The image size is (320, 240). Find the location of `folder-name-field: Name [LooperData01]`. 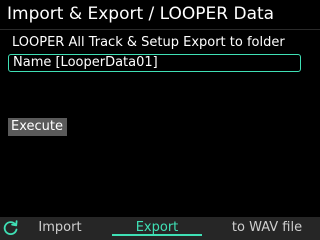

folder-name-field: Name [LooperData01] is located at coordinates (154, 63).